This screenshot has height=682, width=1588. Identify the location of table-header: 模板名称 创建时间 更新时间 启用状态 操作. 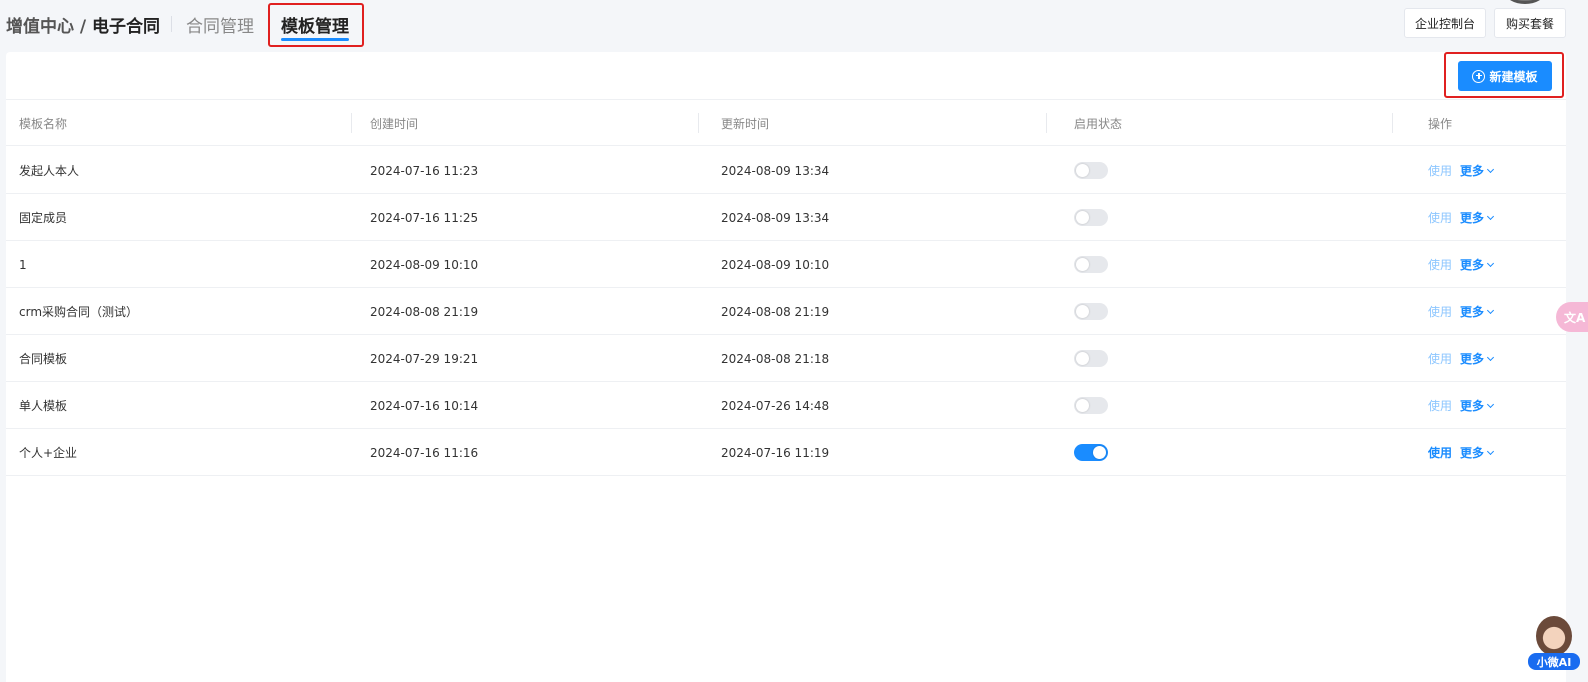
(786, 123).